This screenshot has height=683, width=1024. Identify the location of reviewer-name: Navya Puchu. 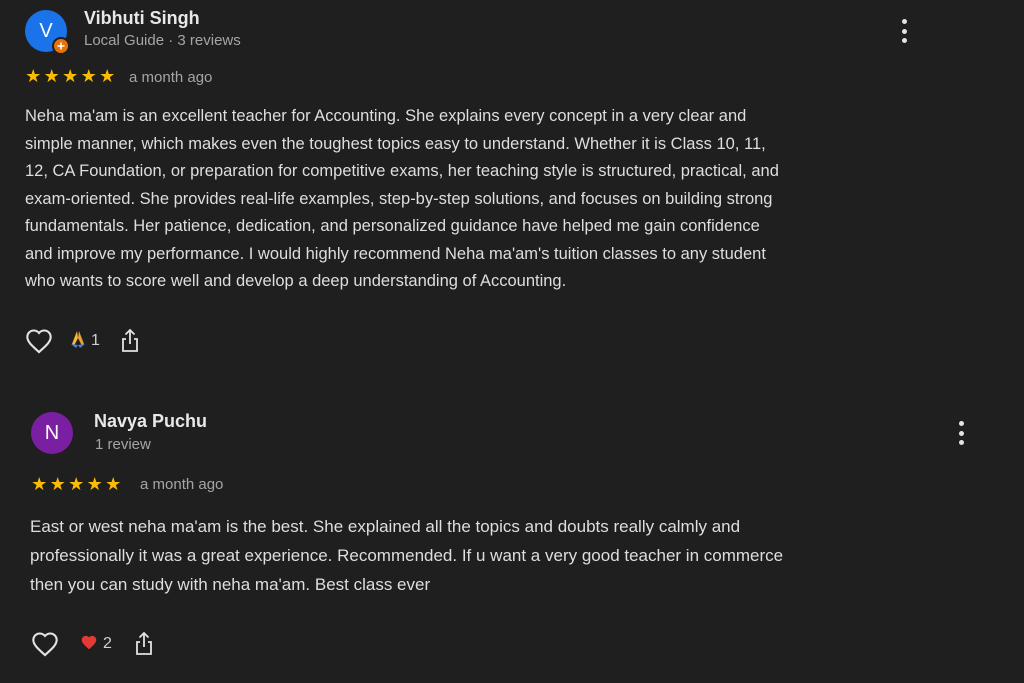
(150, 421).